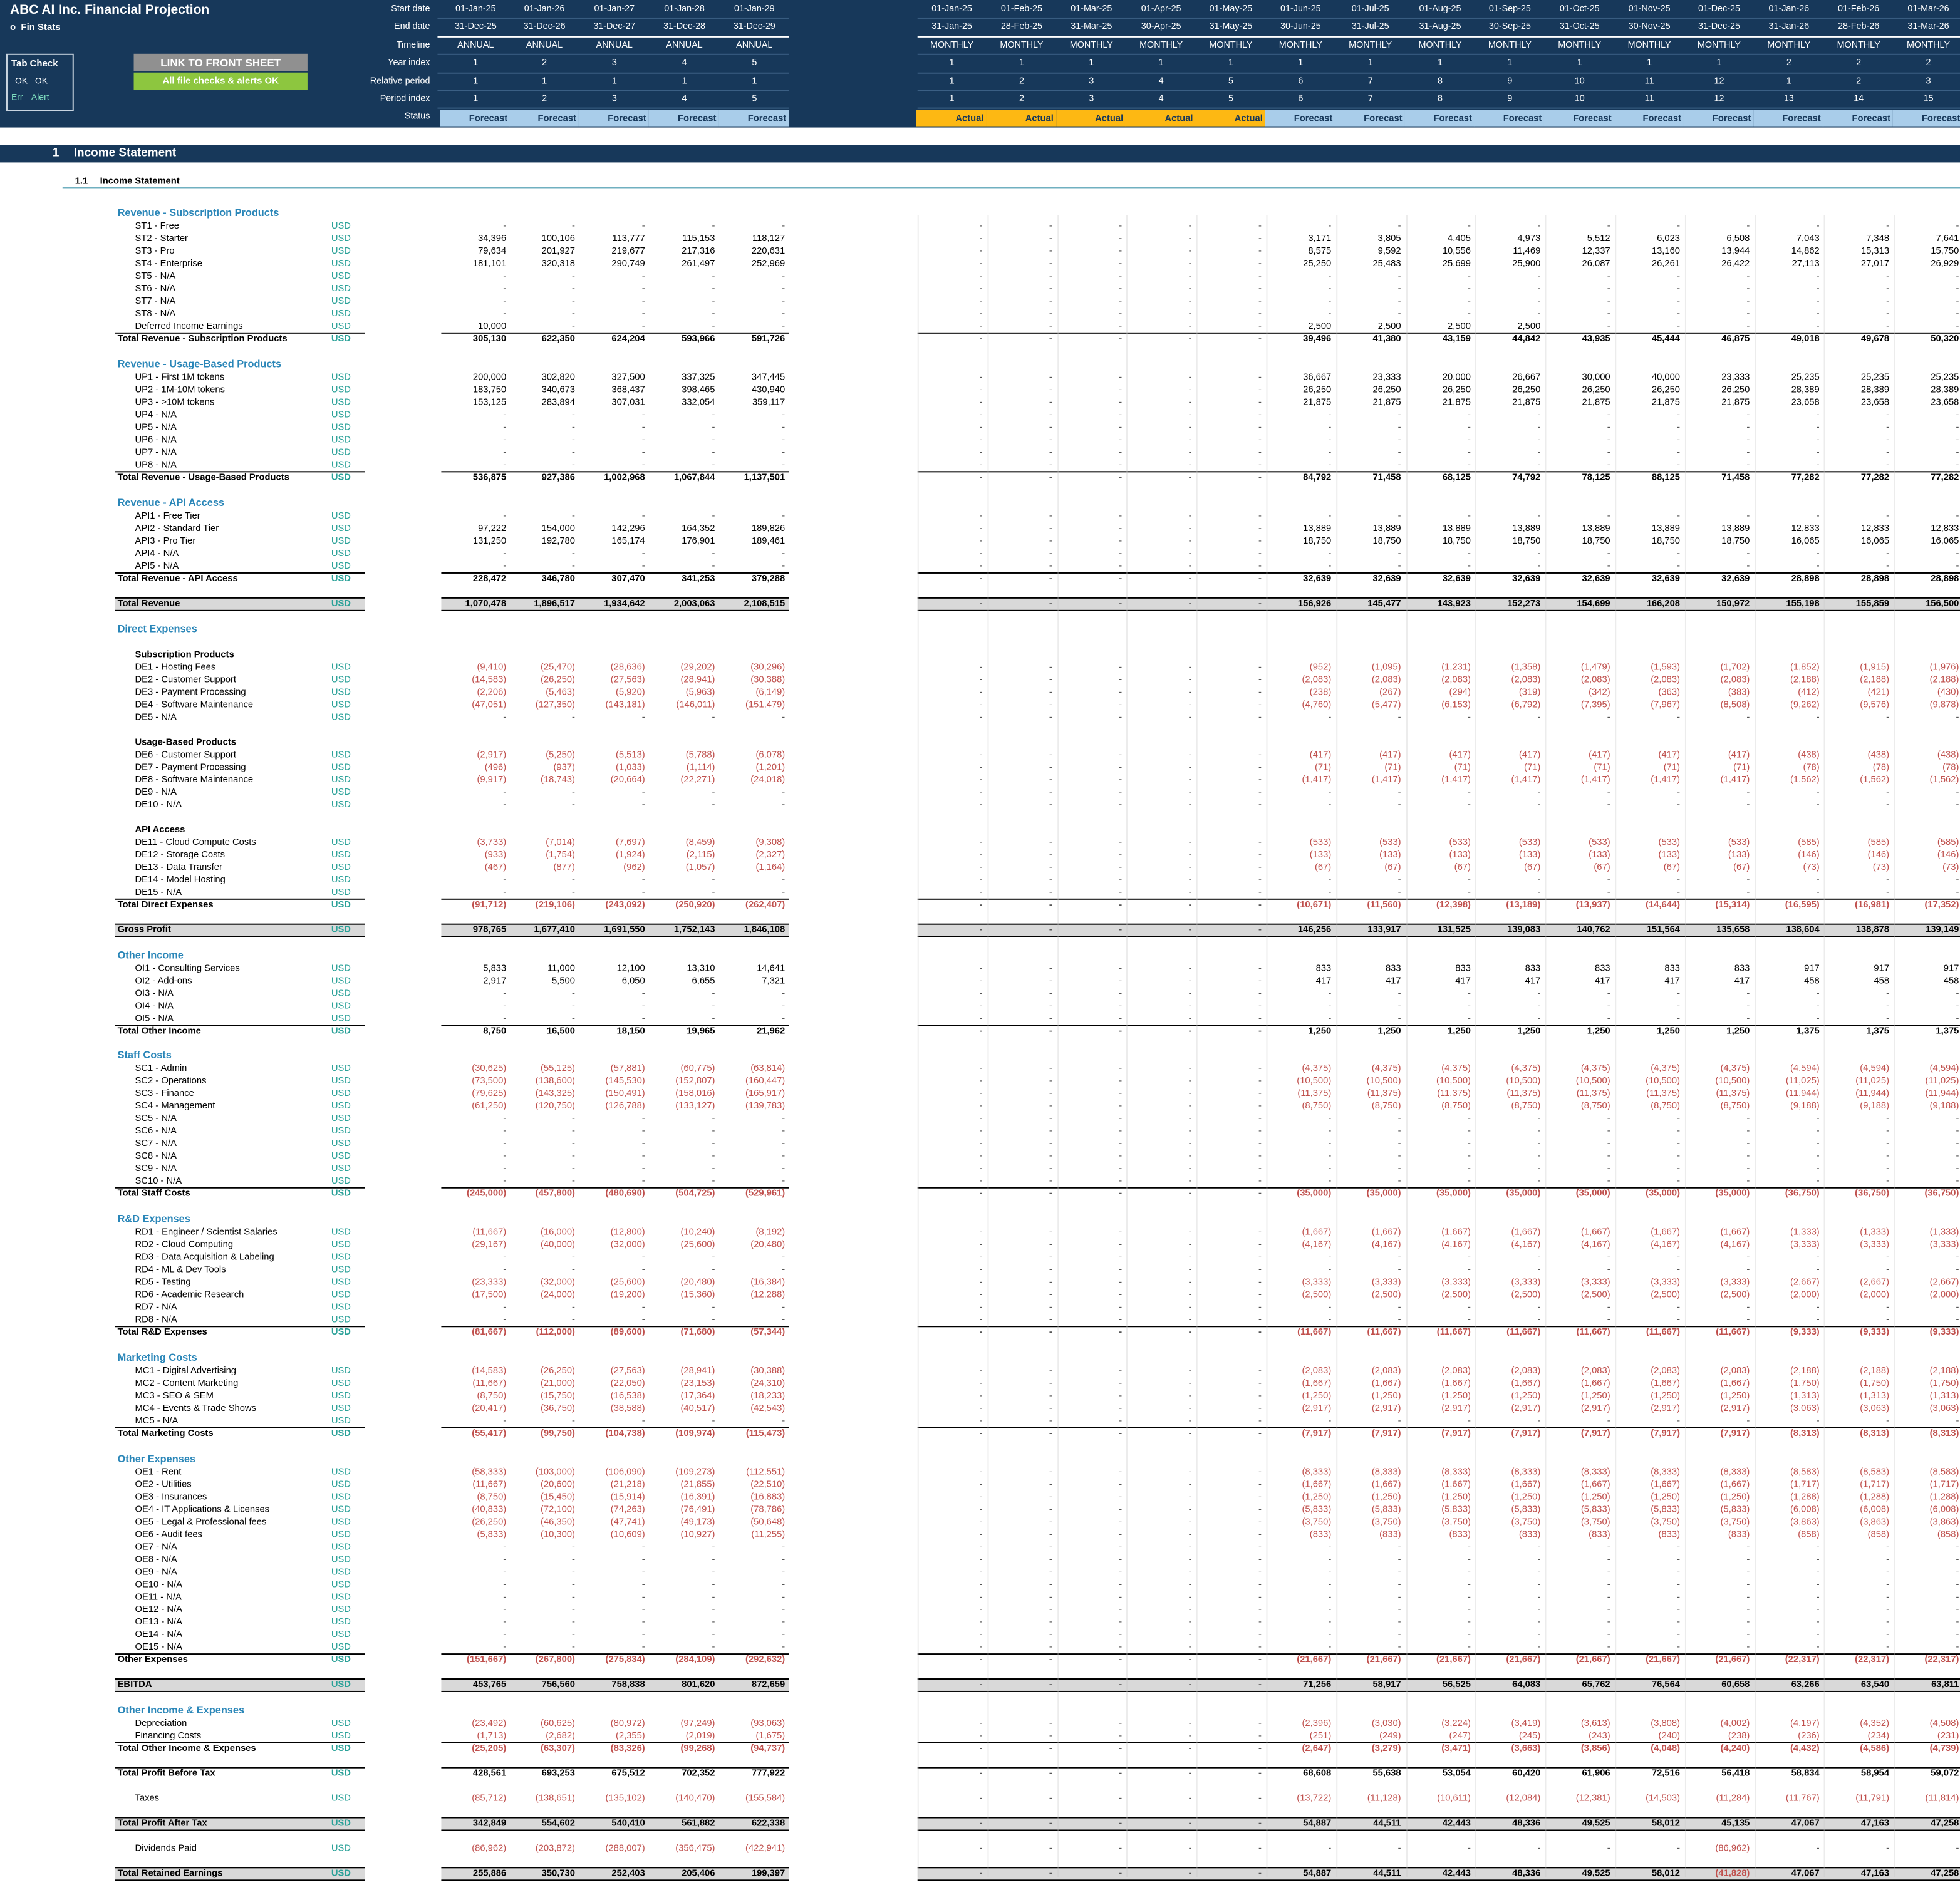 The image size is (1960, 1890). Describe the element at coordinates (1648, 1799) in the screenshot. I see `monthly-value-cell: (14,503)` at that location.